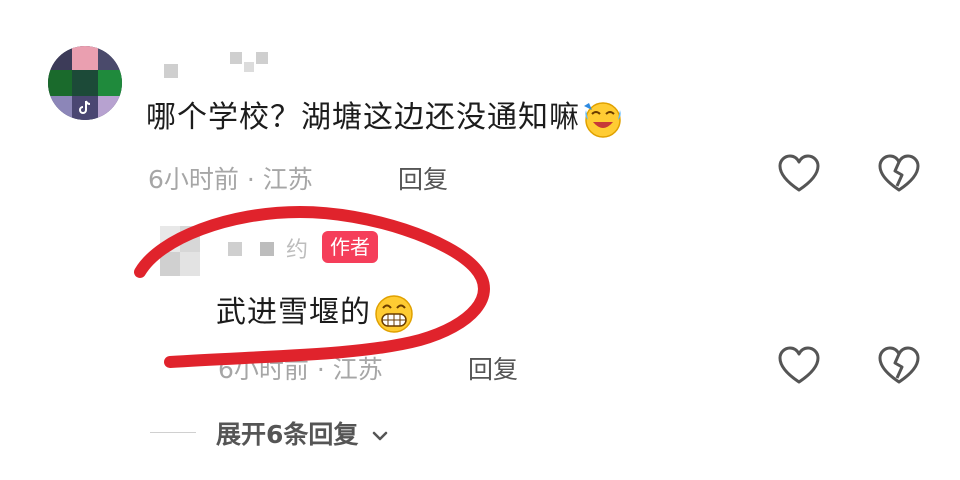 The width and height of the screenshot is (960, 480). What do you see at coordinates (220, 66) in the screenshot?
I see `username-obscured` at bounding box center [220, 66].